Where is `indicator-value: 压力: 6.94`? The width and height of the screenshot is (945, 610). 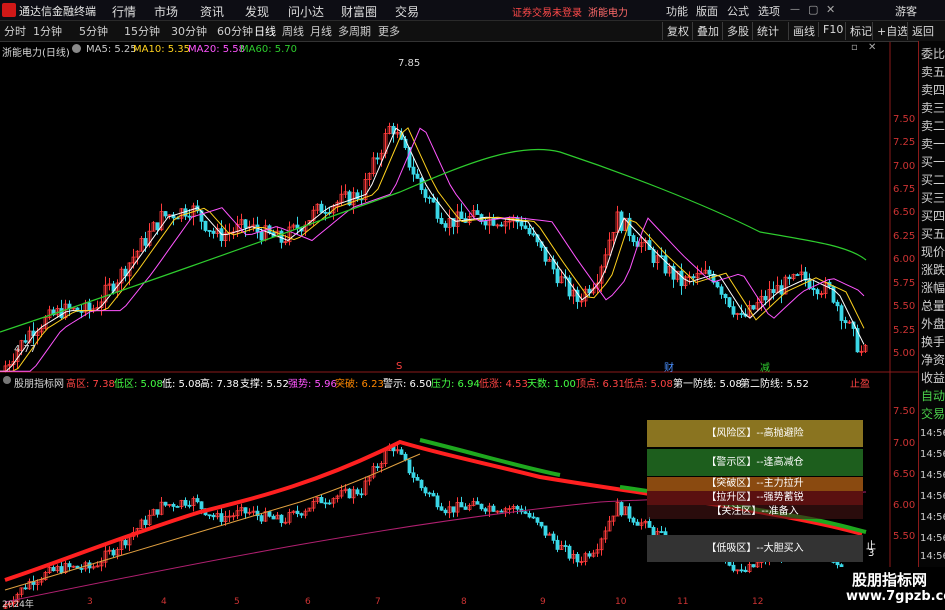
indicator-value: 压力: 6.94 is located at coordinates (455, 384).